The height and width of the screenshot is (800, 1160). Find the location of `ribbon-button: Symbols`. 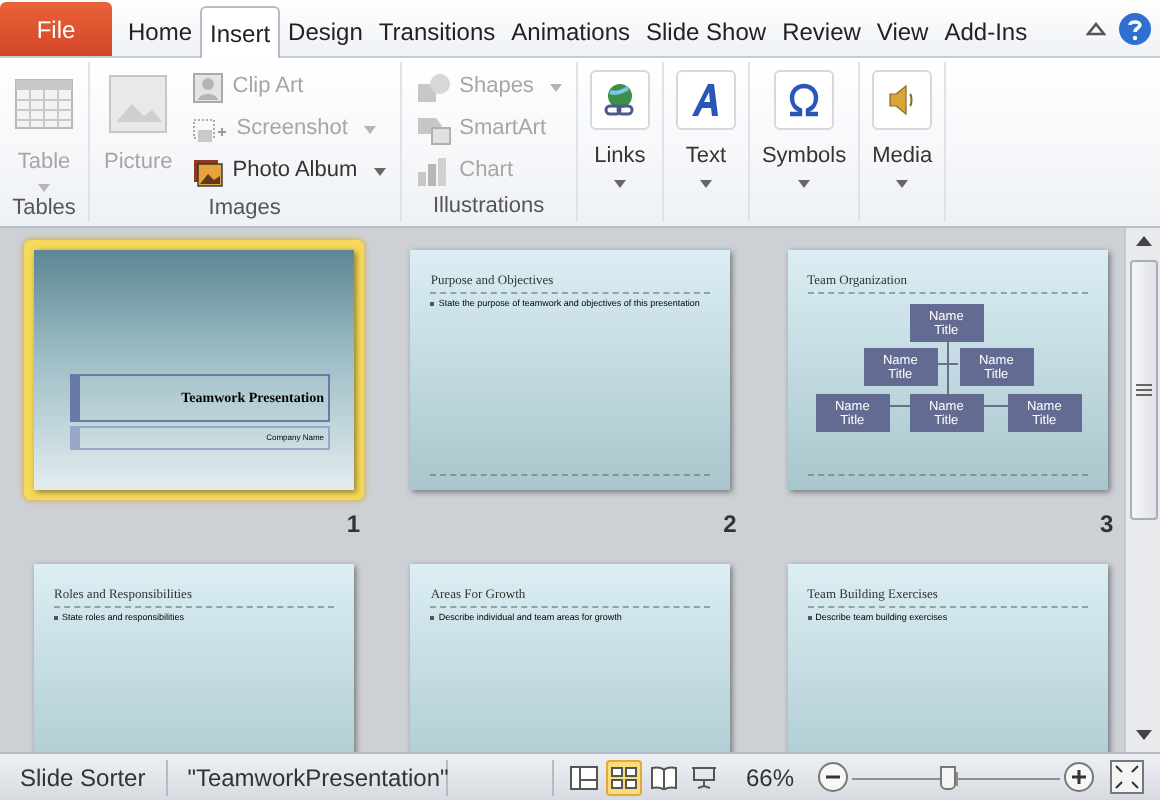

ribbon-button: Symbols is located at coordinates (804, 130).